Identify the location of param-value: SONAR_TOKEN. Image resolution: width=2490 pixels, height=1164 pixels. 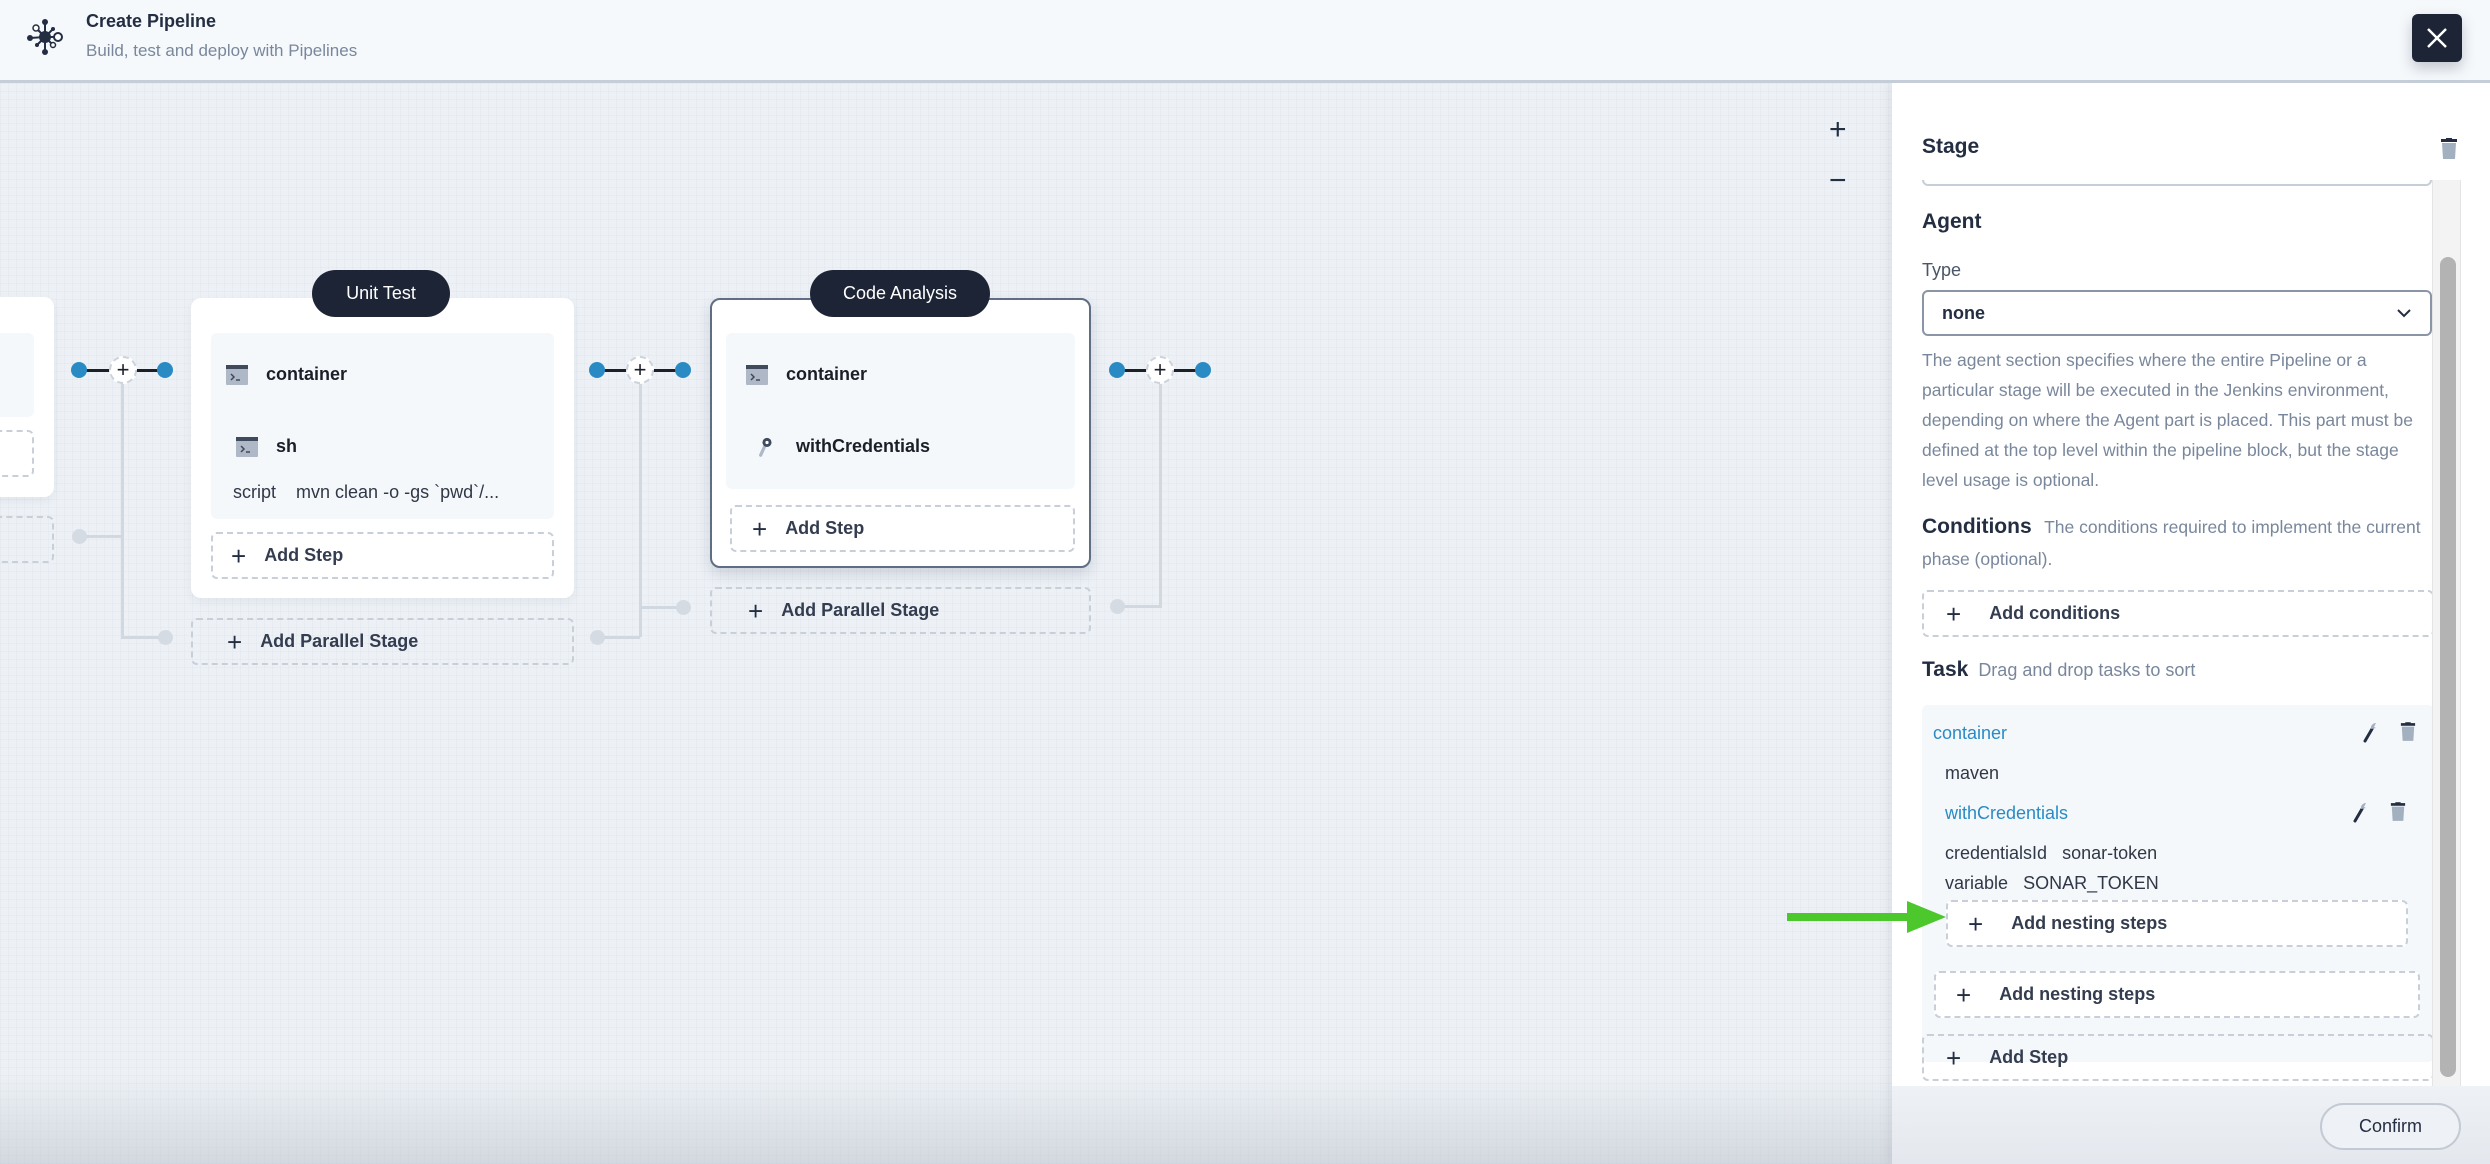
(2091, 883).